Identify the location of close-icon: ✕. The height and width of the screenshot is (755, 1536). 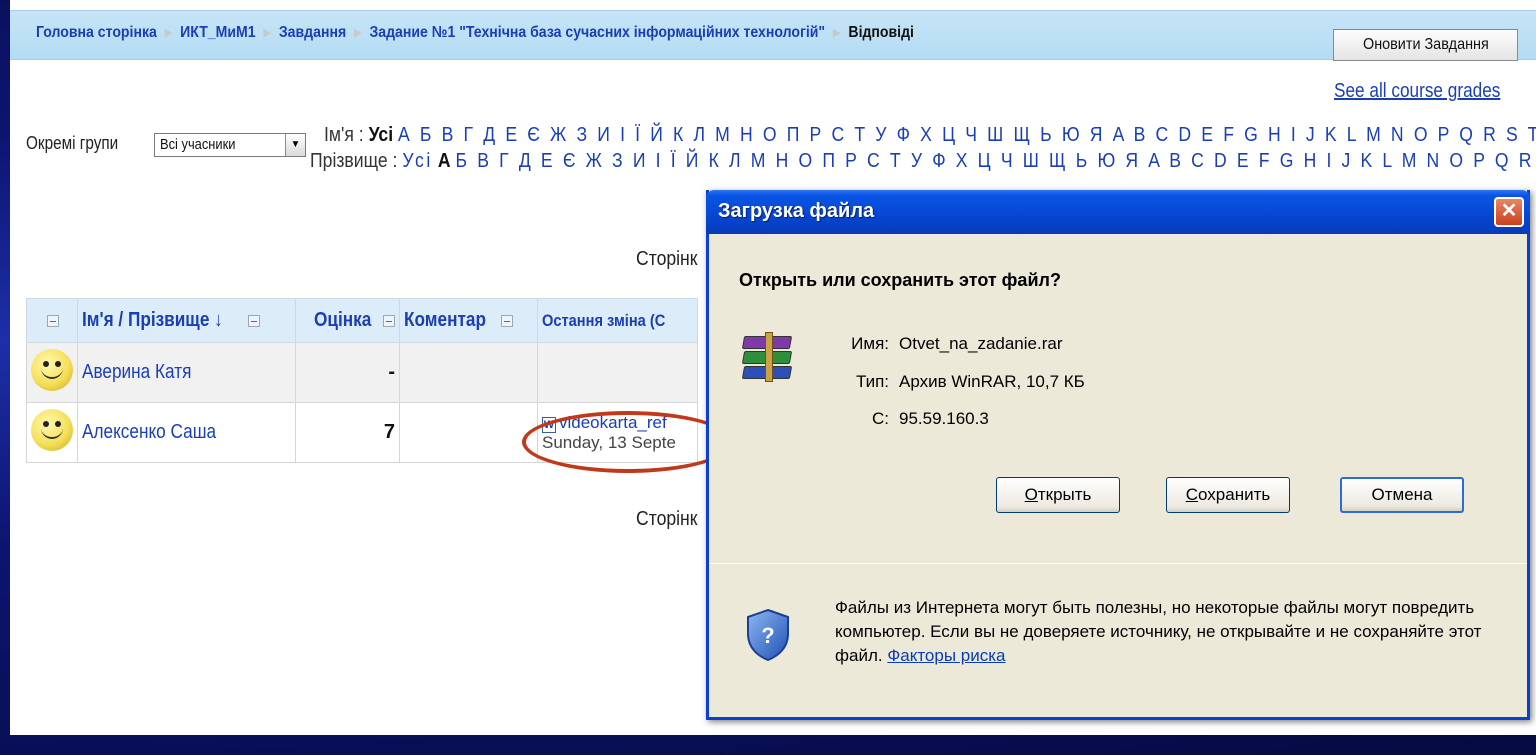
(1509, 212).